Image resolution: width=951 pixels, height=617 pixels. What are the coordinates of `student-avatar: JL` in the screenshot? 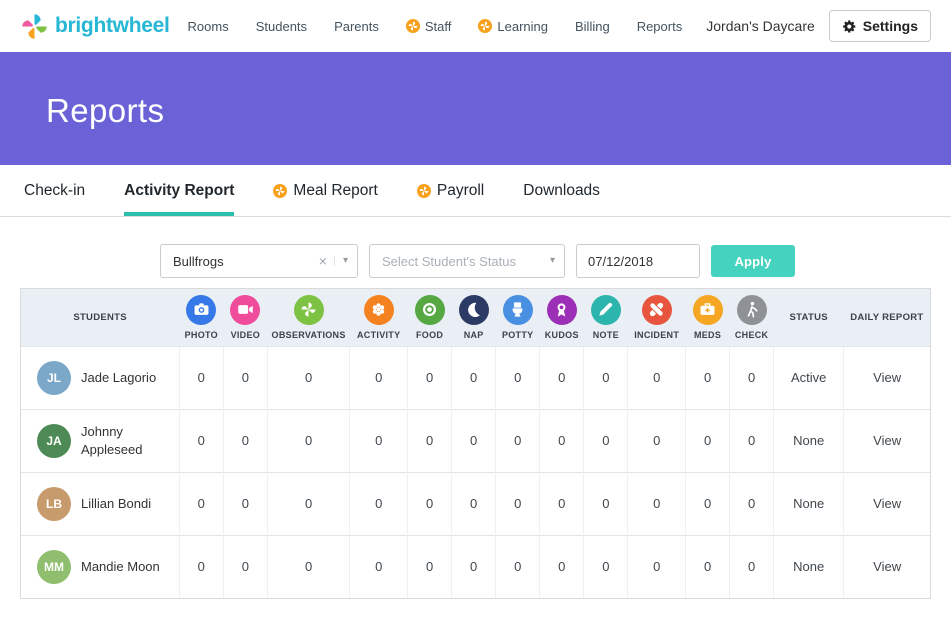 It's located at (54, 377).